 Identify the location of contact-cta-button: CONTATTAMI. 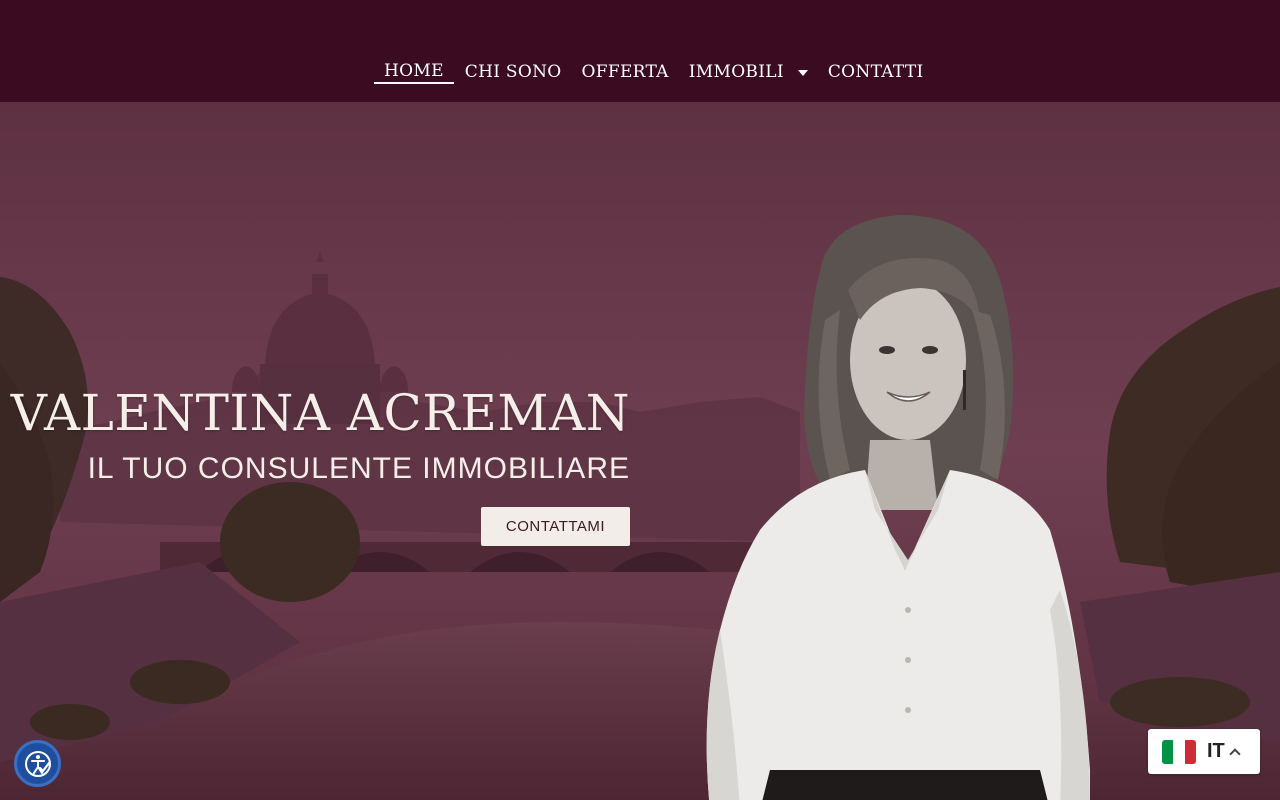
(555, 526).